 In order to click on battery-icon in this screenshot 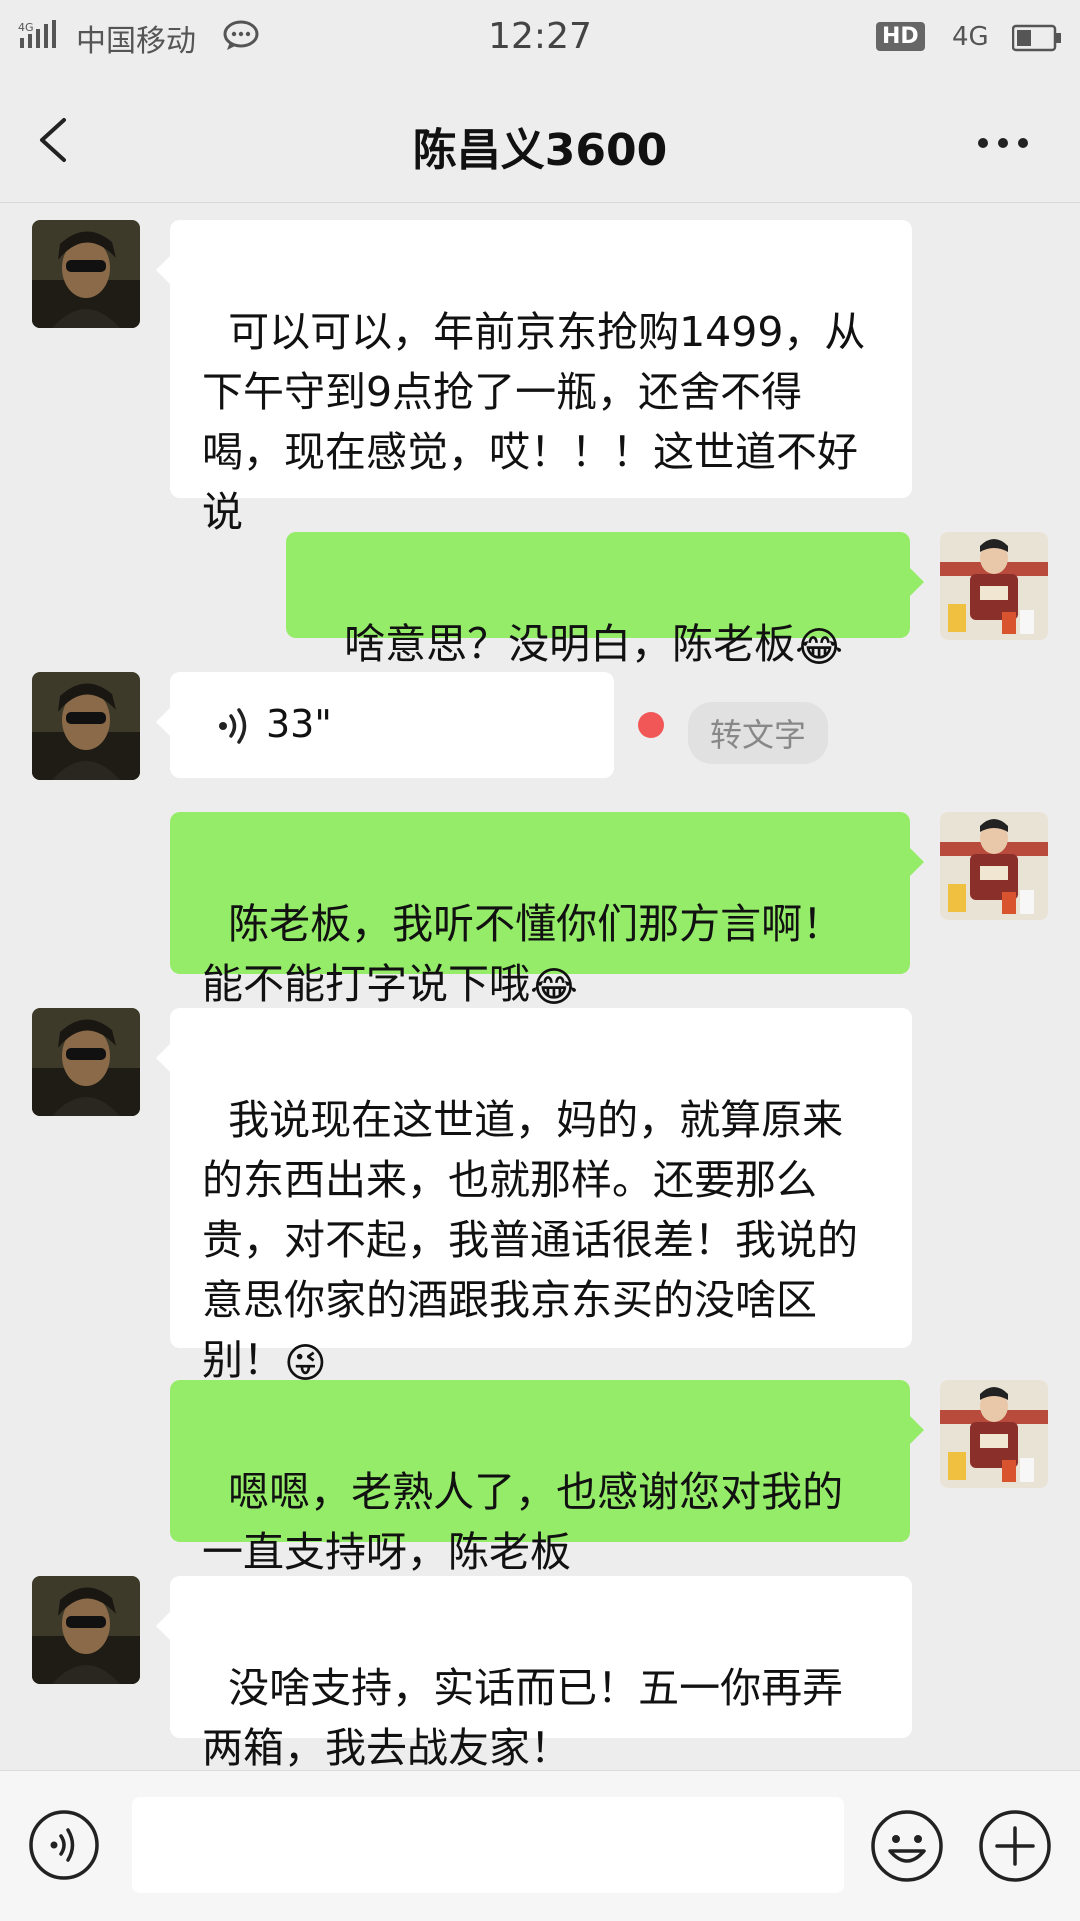, I will do `click(1036, 38)`.